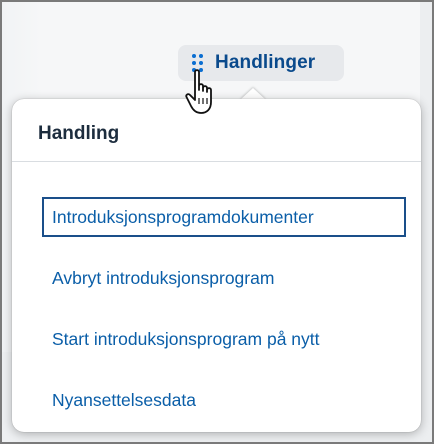 This screenshot has width=434, height=444. What do you see at coordinates (224, 339) in the screenshot?
I see `menu-item-restart-onboarding: Start introduksjonsprogram på nytt` at bounding box center [224, 339].